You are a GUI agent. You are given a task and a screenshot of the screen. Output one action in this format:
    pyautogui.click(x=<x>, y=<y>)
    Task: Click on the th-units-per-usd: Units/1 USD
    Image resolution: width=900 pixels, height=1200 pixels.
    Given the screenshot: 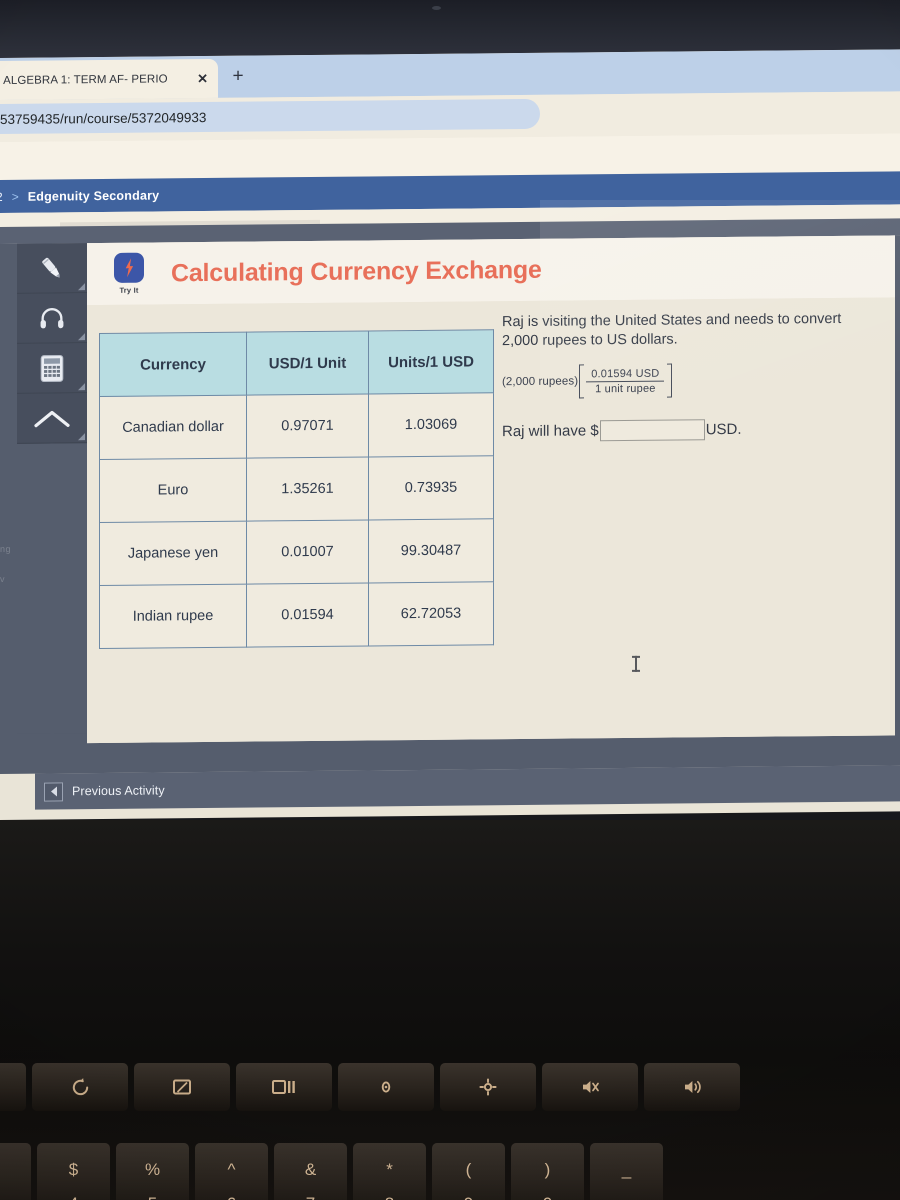 What is the action you would take?
    pyautogui.click(x=431, y=361)
    